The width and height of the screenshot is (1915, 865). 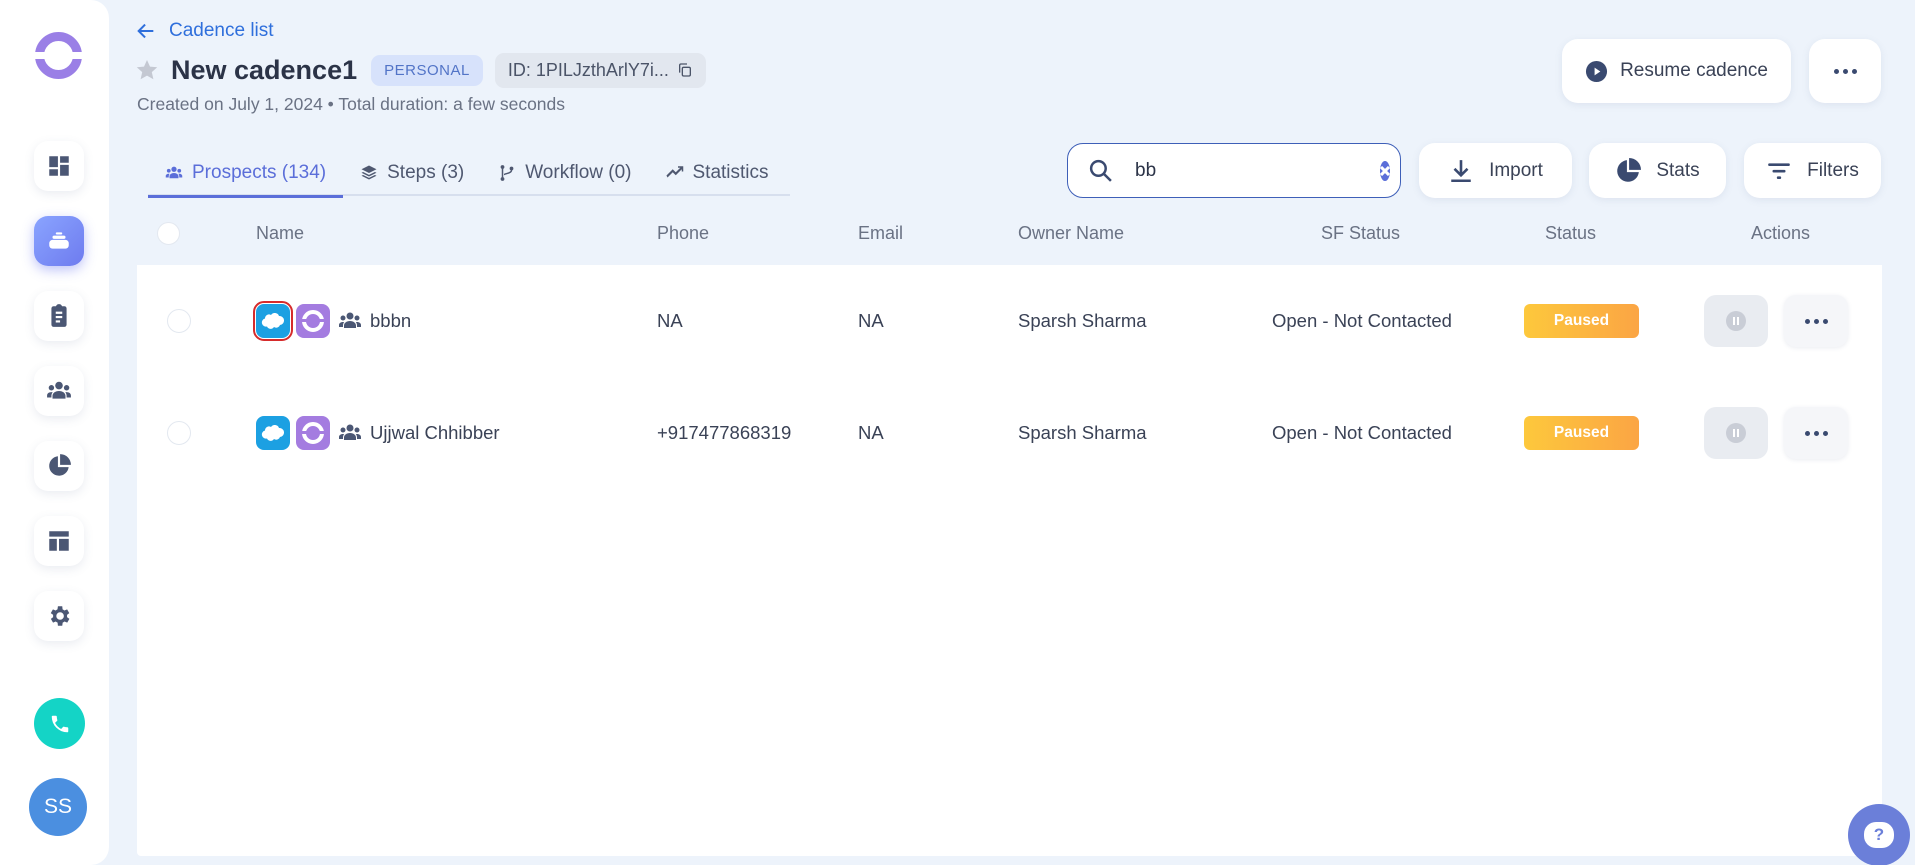 What do you see at coordinates (1516, 170) in the screenshot?
I see `import-label: Import` at bounding box center [1516, 170].